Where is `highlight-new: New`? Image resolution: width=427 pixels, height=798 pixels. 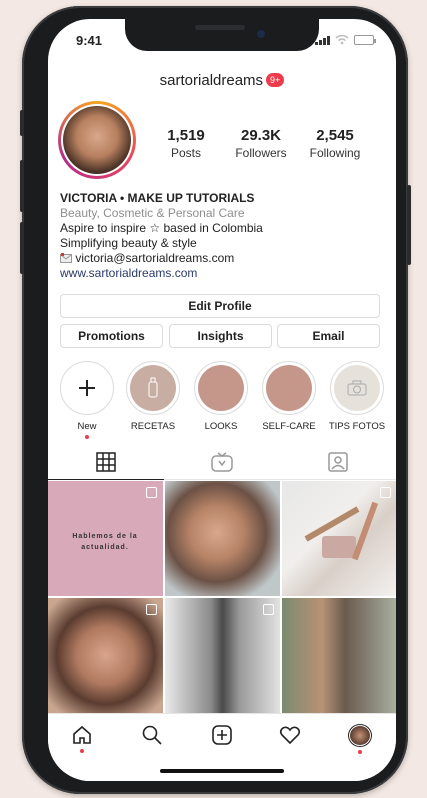
highlight-new: New is located at coordinates (87, 400).